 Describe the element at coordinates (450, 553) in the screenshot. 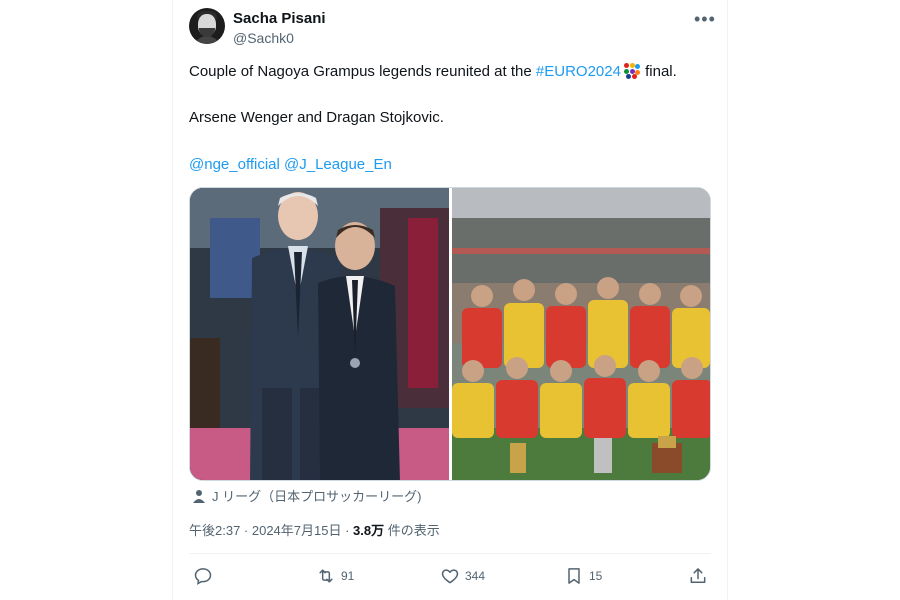

I see `divider` at that location.